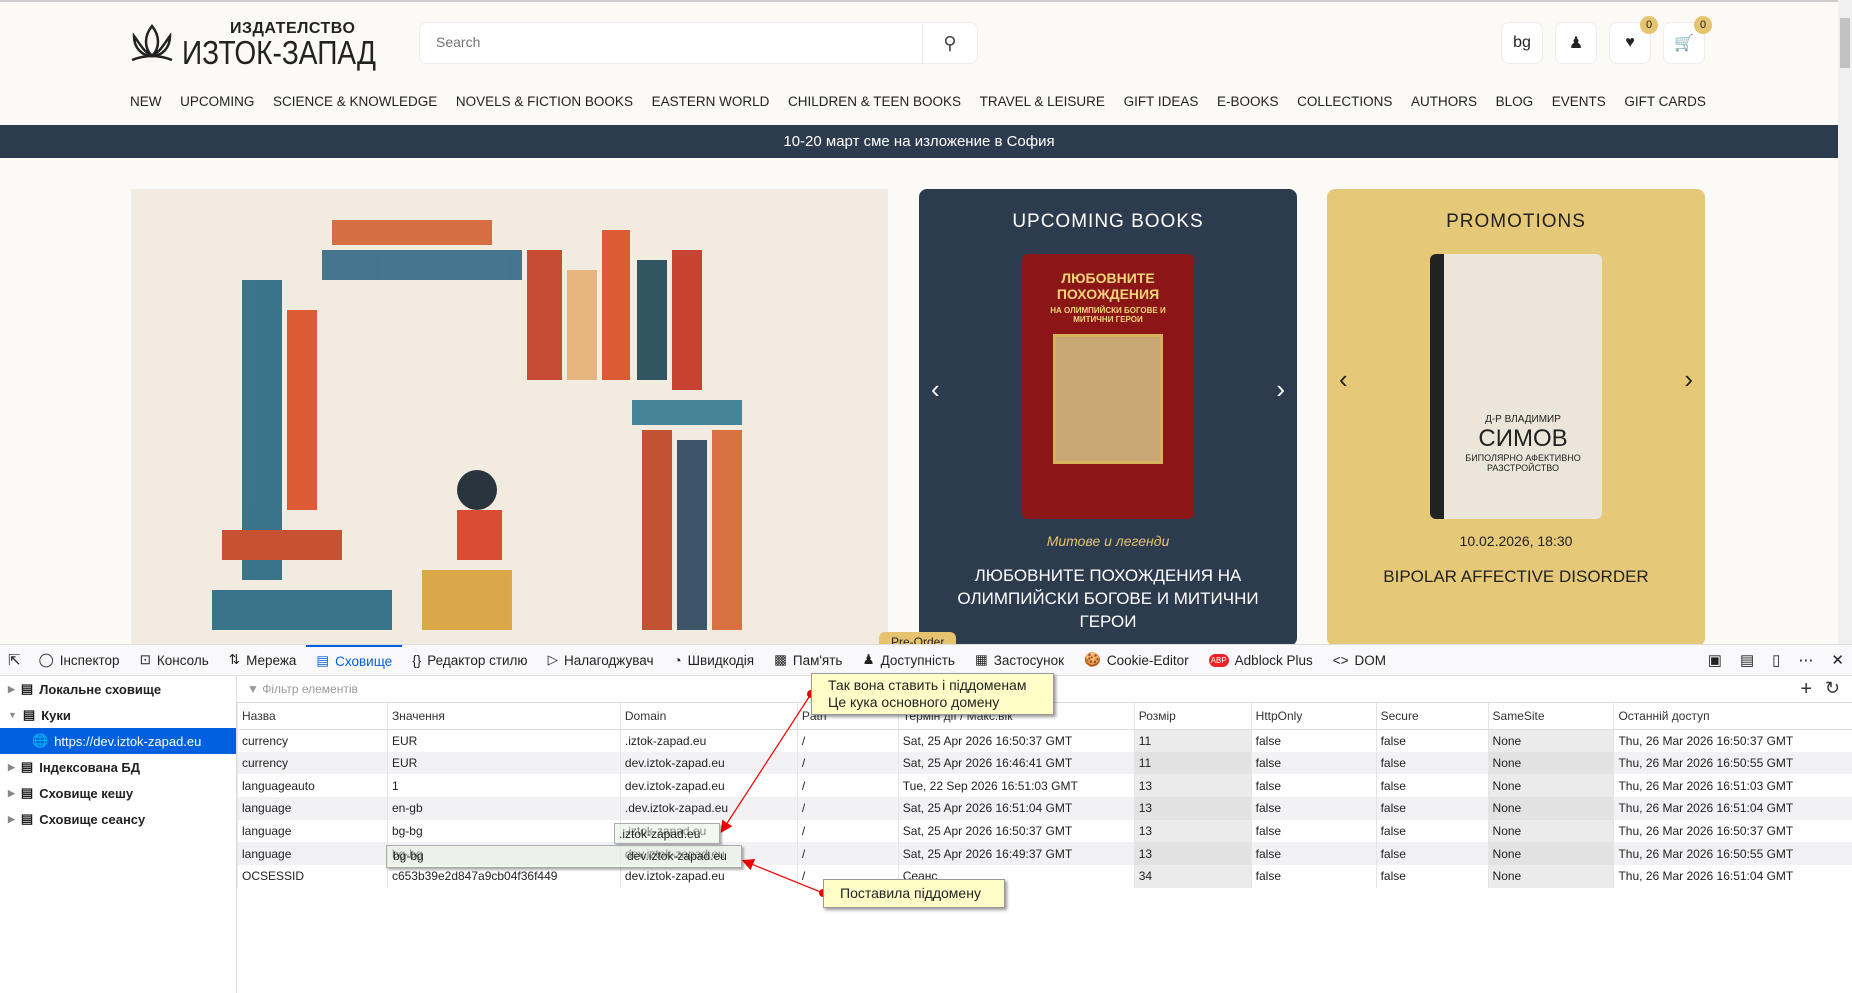  What do you see at coordinates (152, 43) in the screenshot?
I see `lotus-icon` at bounding box center [152, 43].